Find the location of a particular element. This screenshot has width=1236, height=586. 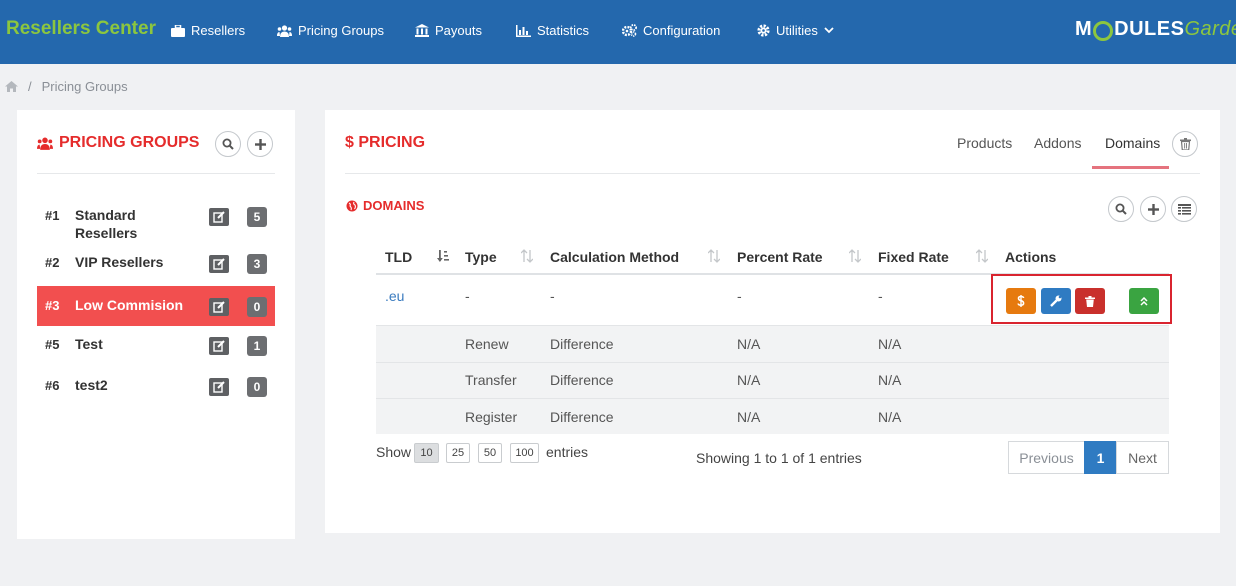

pricing-button is located at coordinates (1021, 301).